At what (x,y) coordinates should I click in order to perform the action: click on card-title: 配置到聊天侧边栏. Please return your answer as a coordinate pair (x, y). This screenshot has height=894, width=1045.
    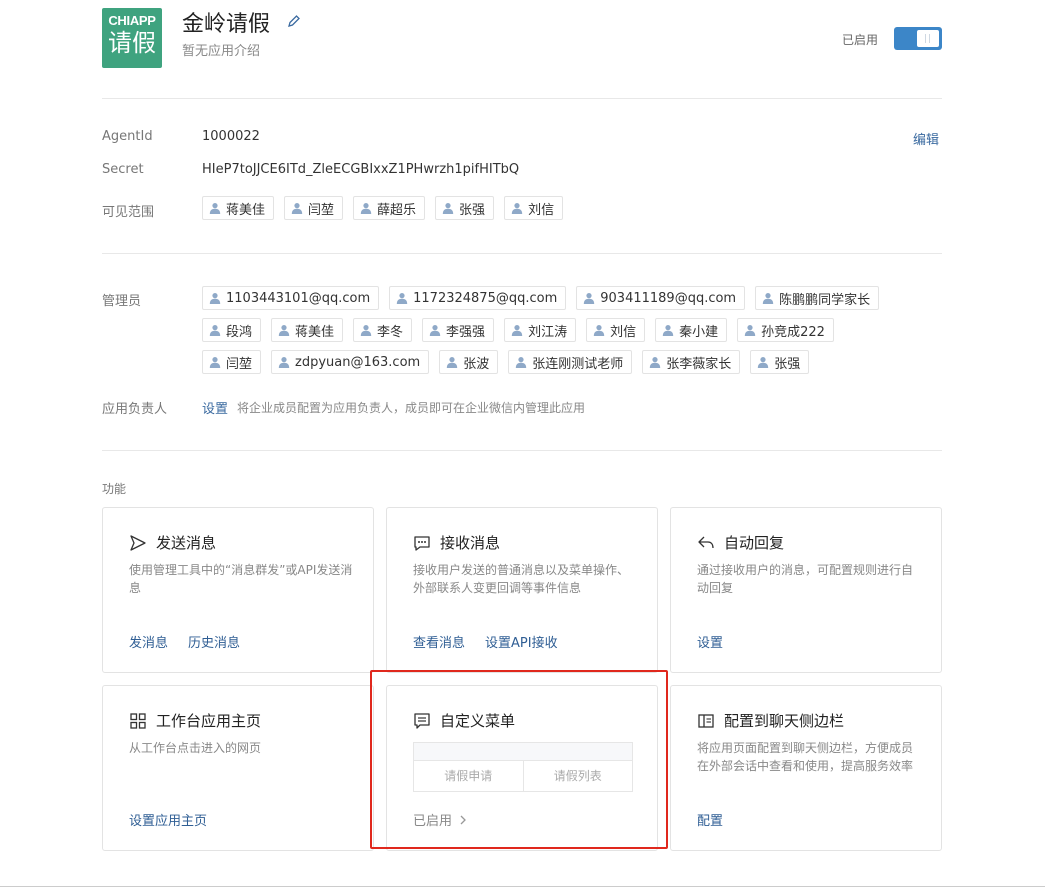
    Looking at the image, I should click on (770, 720).